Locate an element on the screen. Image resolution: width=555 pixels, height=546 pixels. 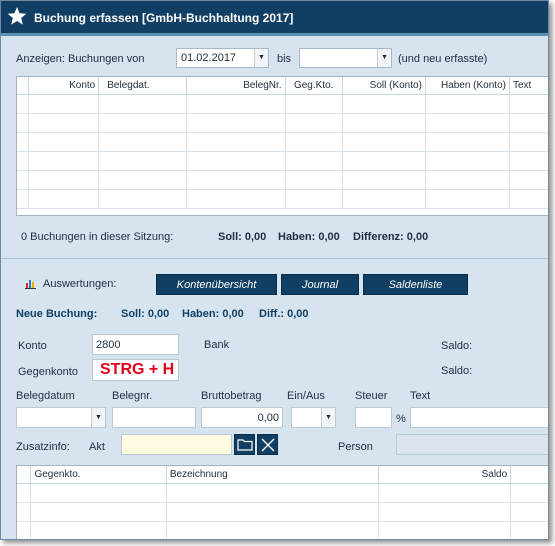
akt-label: Akt is located at coordinates (97, 447).